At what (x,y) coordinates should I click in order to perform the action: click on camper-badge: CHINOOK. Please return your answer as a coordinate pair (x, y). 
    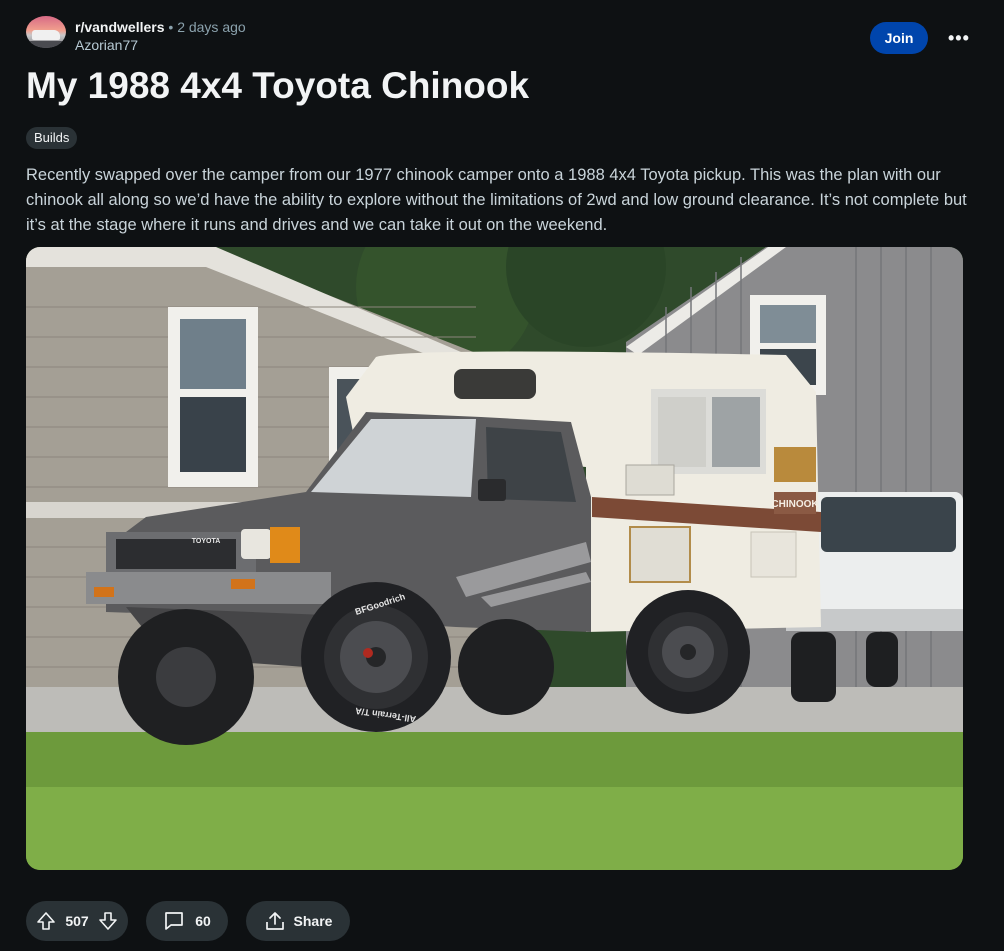
    Looking at the image, I should click on (795, 504).